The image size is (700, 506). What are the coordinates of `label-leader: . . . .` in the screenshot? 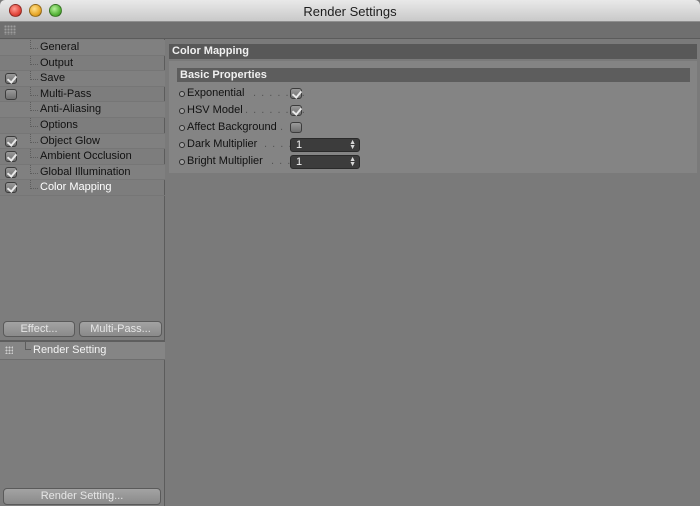 It's located at (278, 144).